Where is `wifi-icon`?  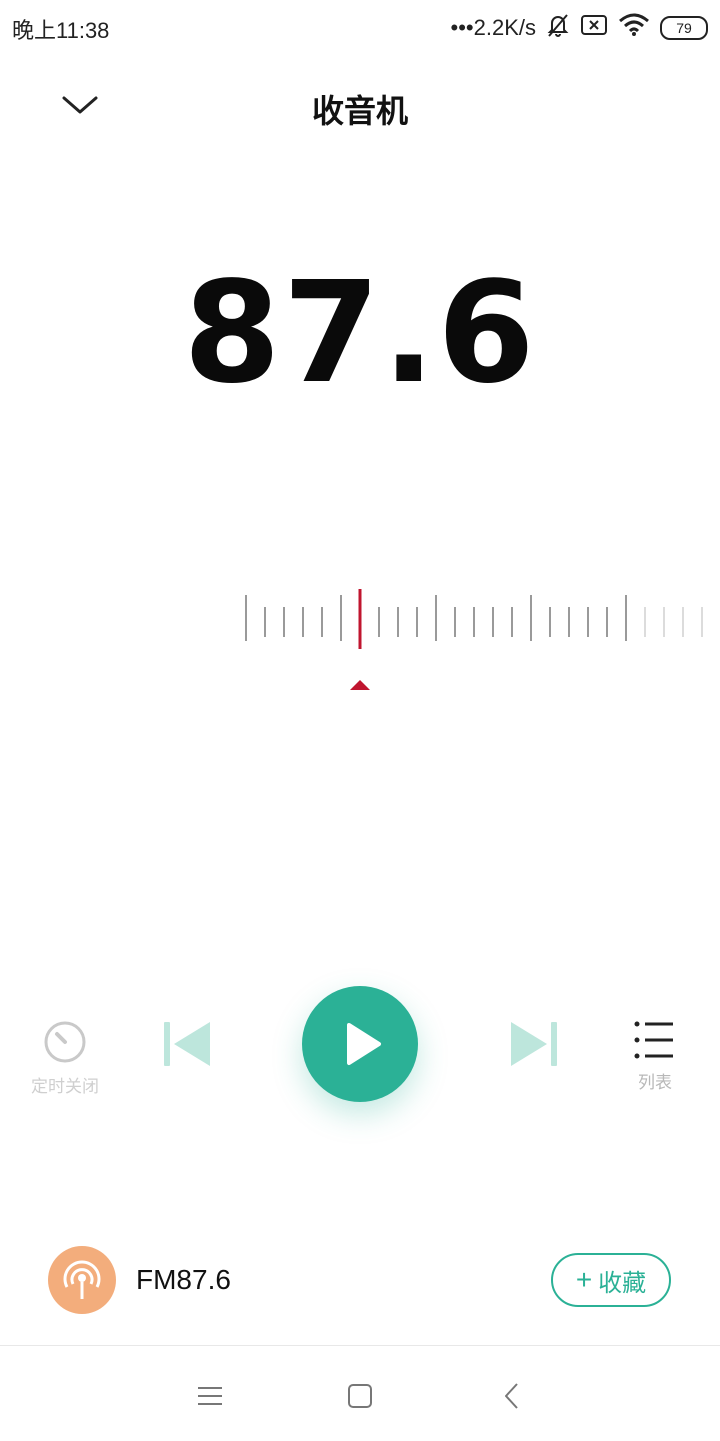 wifi-icon is located at coordinates (634, 27).